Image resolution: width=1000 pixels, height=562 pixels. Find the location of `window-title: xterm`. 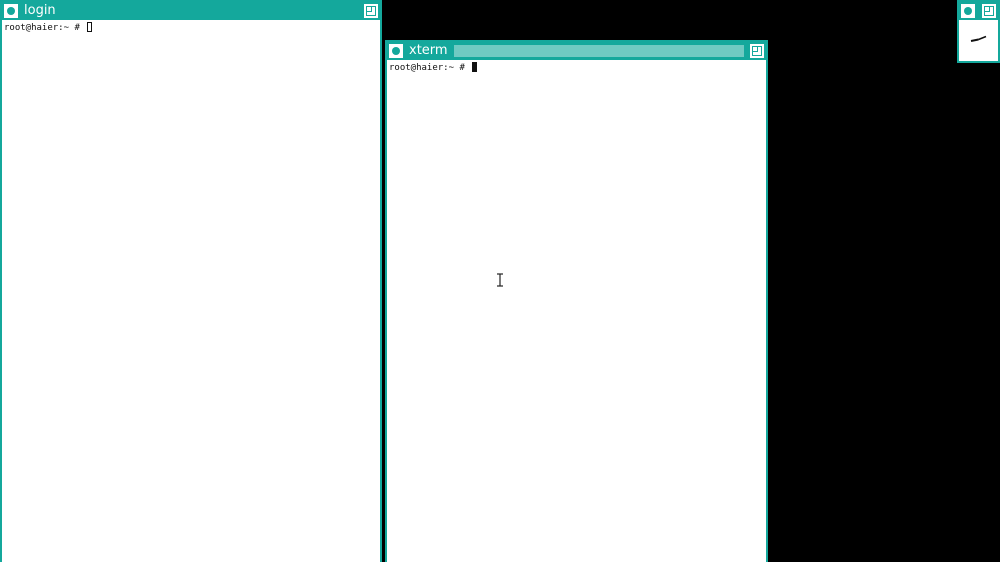

window-title: xterm is located at coordinates (428, 50).